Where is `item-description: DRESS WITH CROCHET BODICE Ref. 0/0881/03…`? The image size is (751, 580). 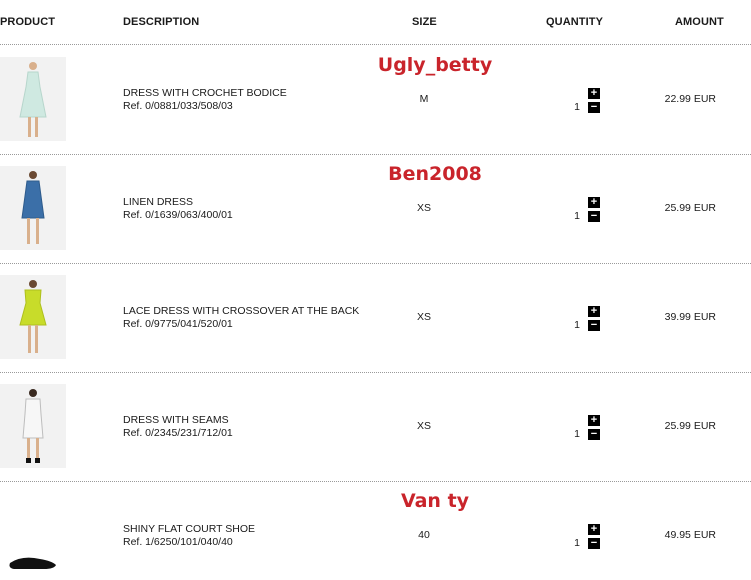 item-description: DRESS WITH CROCHET BODICE Ref. 0/0881/03… is located at coordinates (205, 100).